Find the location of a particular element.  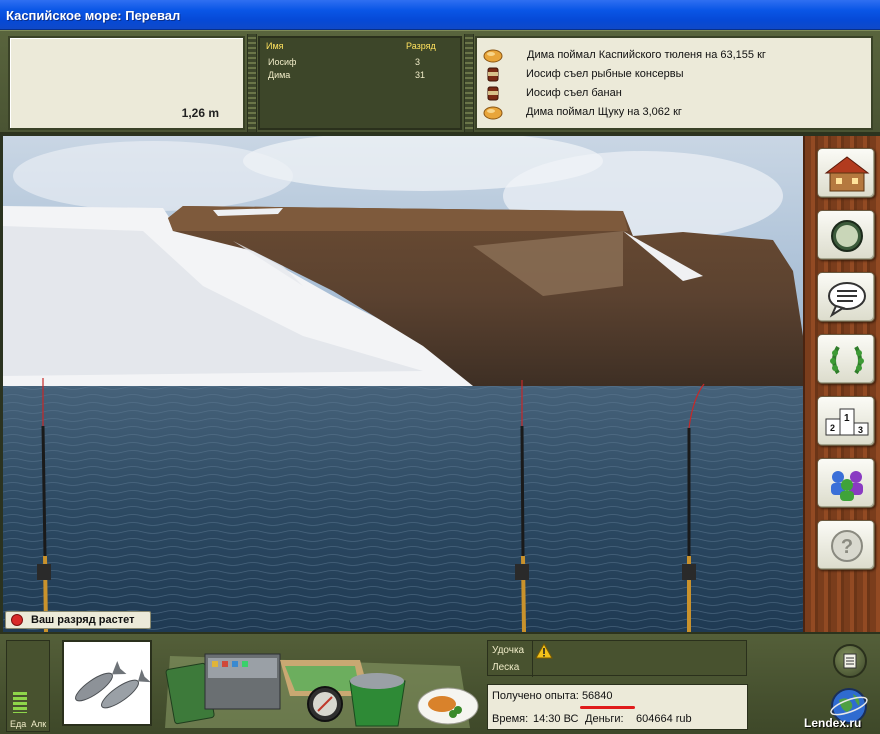

fish-viewer is located at coordinates (107, 683).